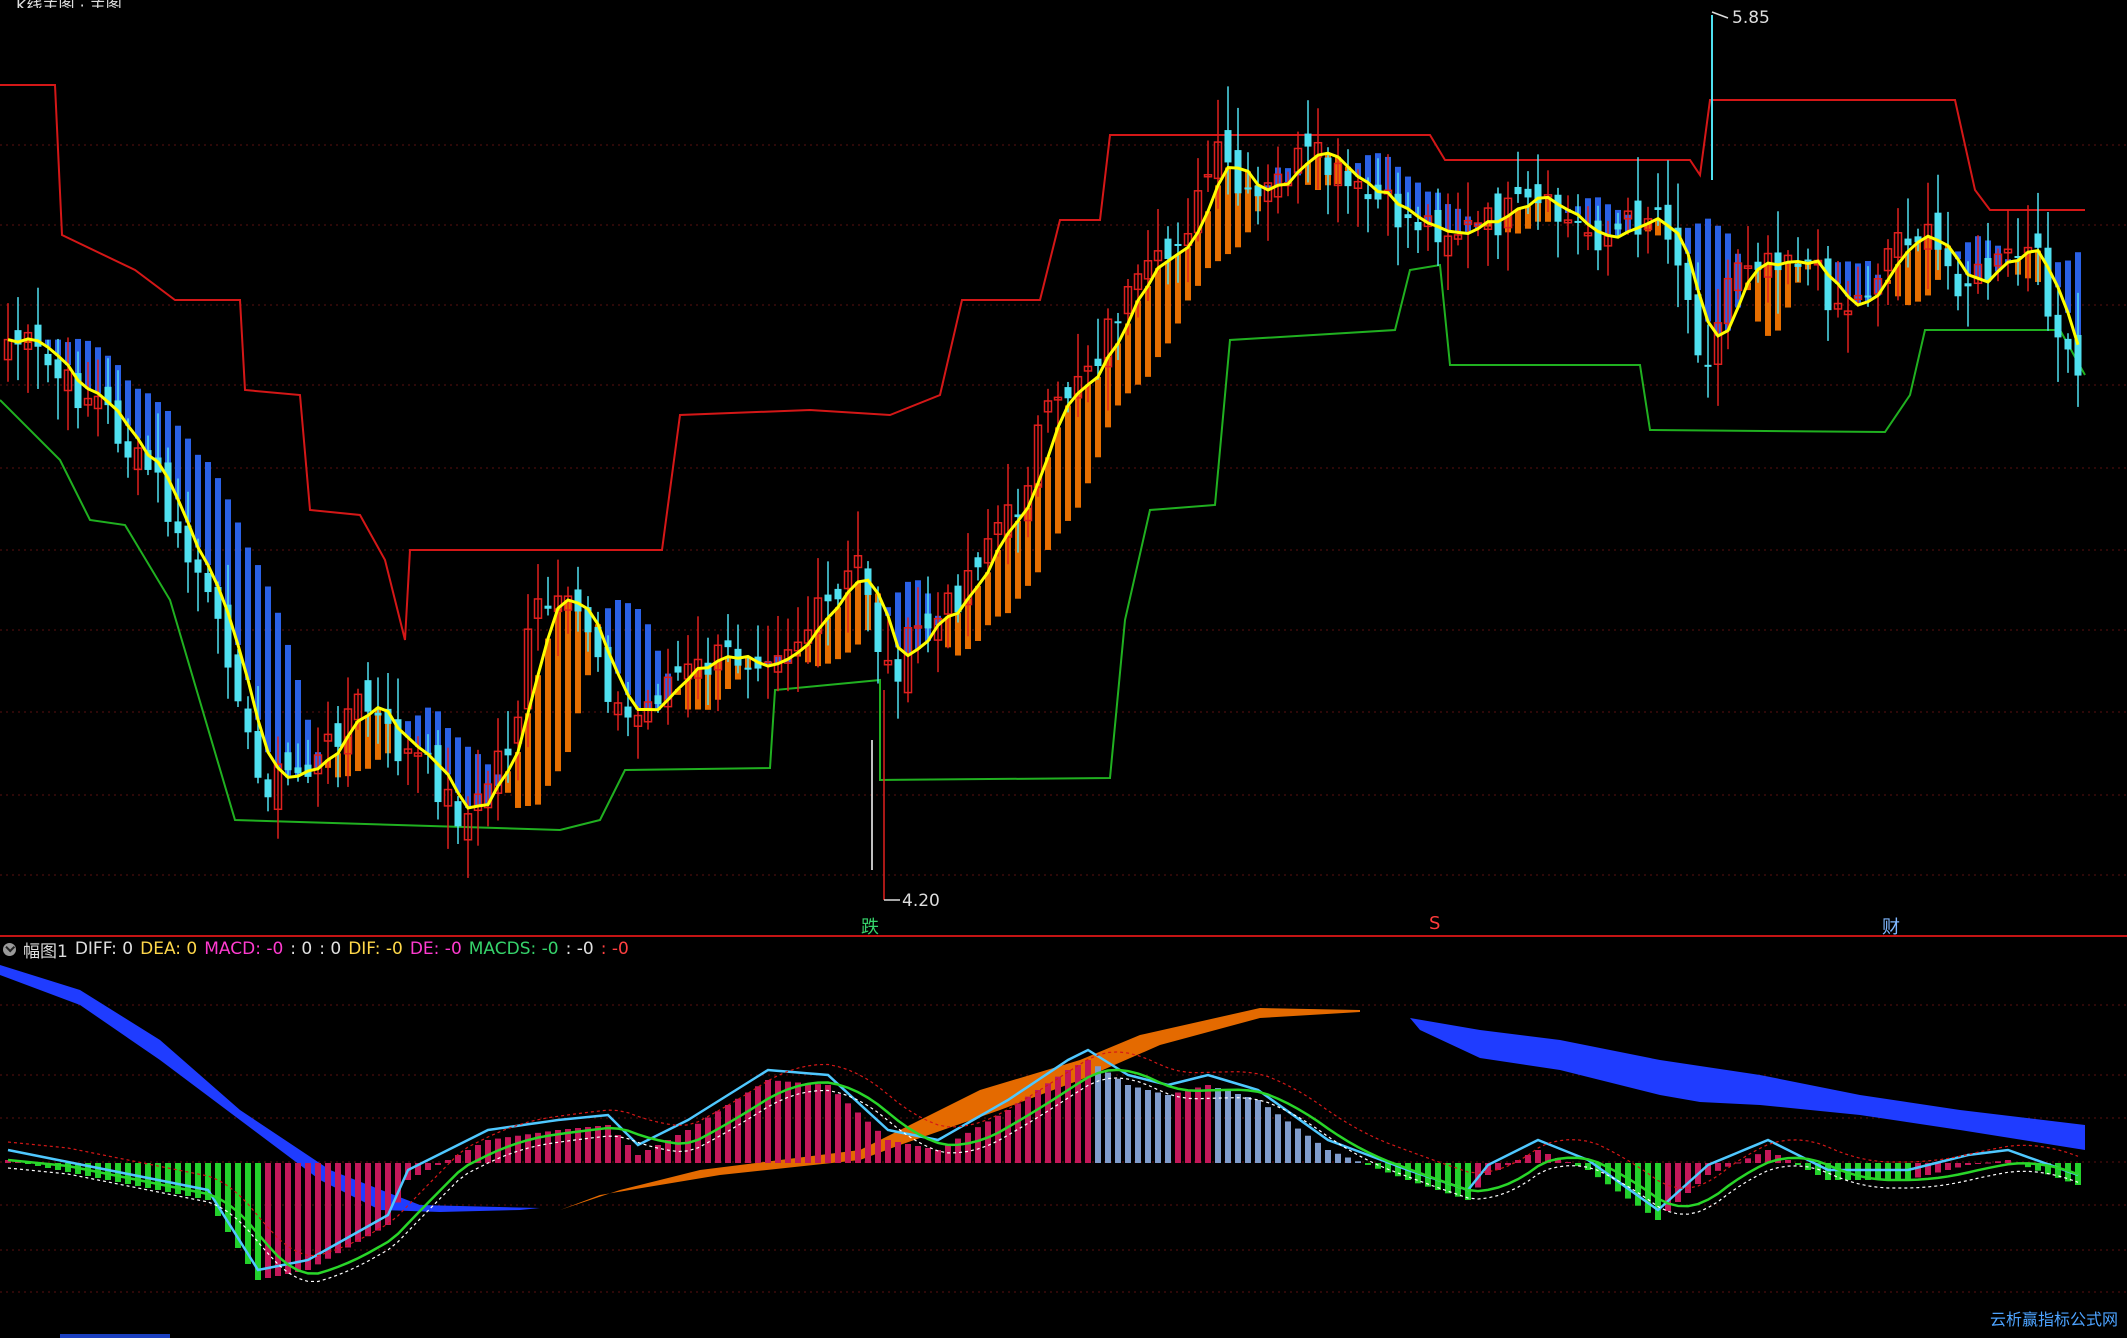  I want to click on indicator-name: 幅图1, so click(45, 949).